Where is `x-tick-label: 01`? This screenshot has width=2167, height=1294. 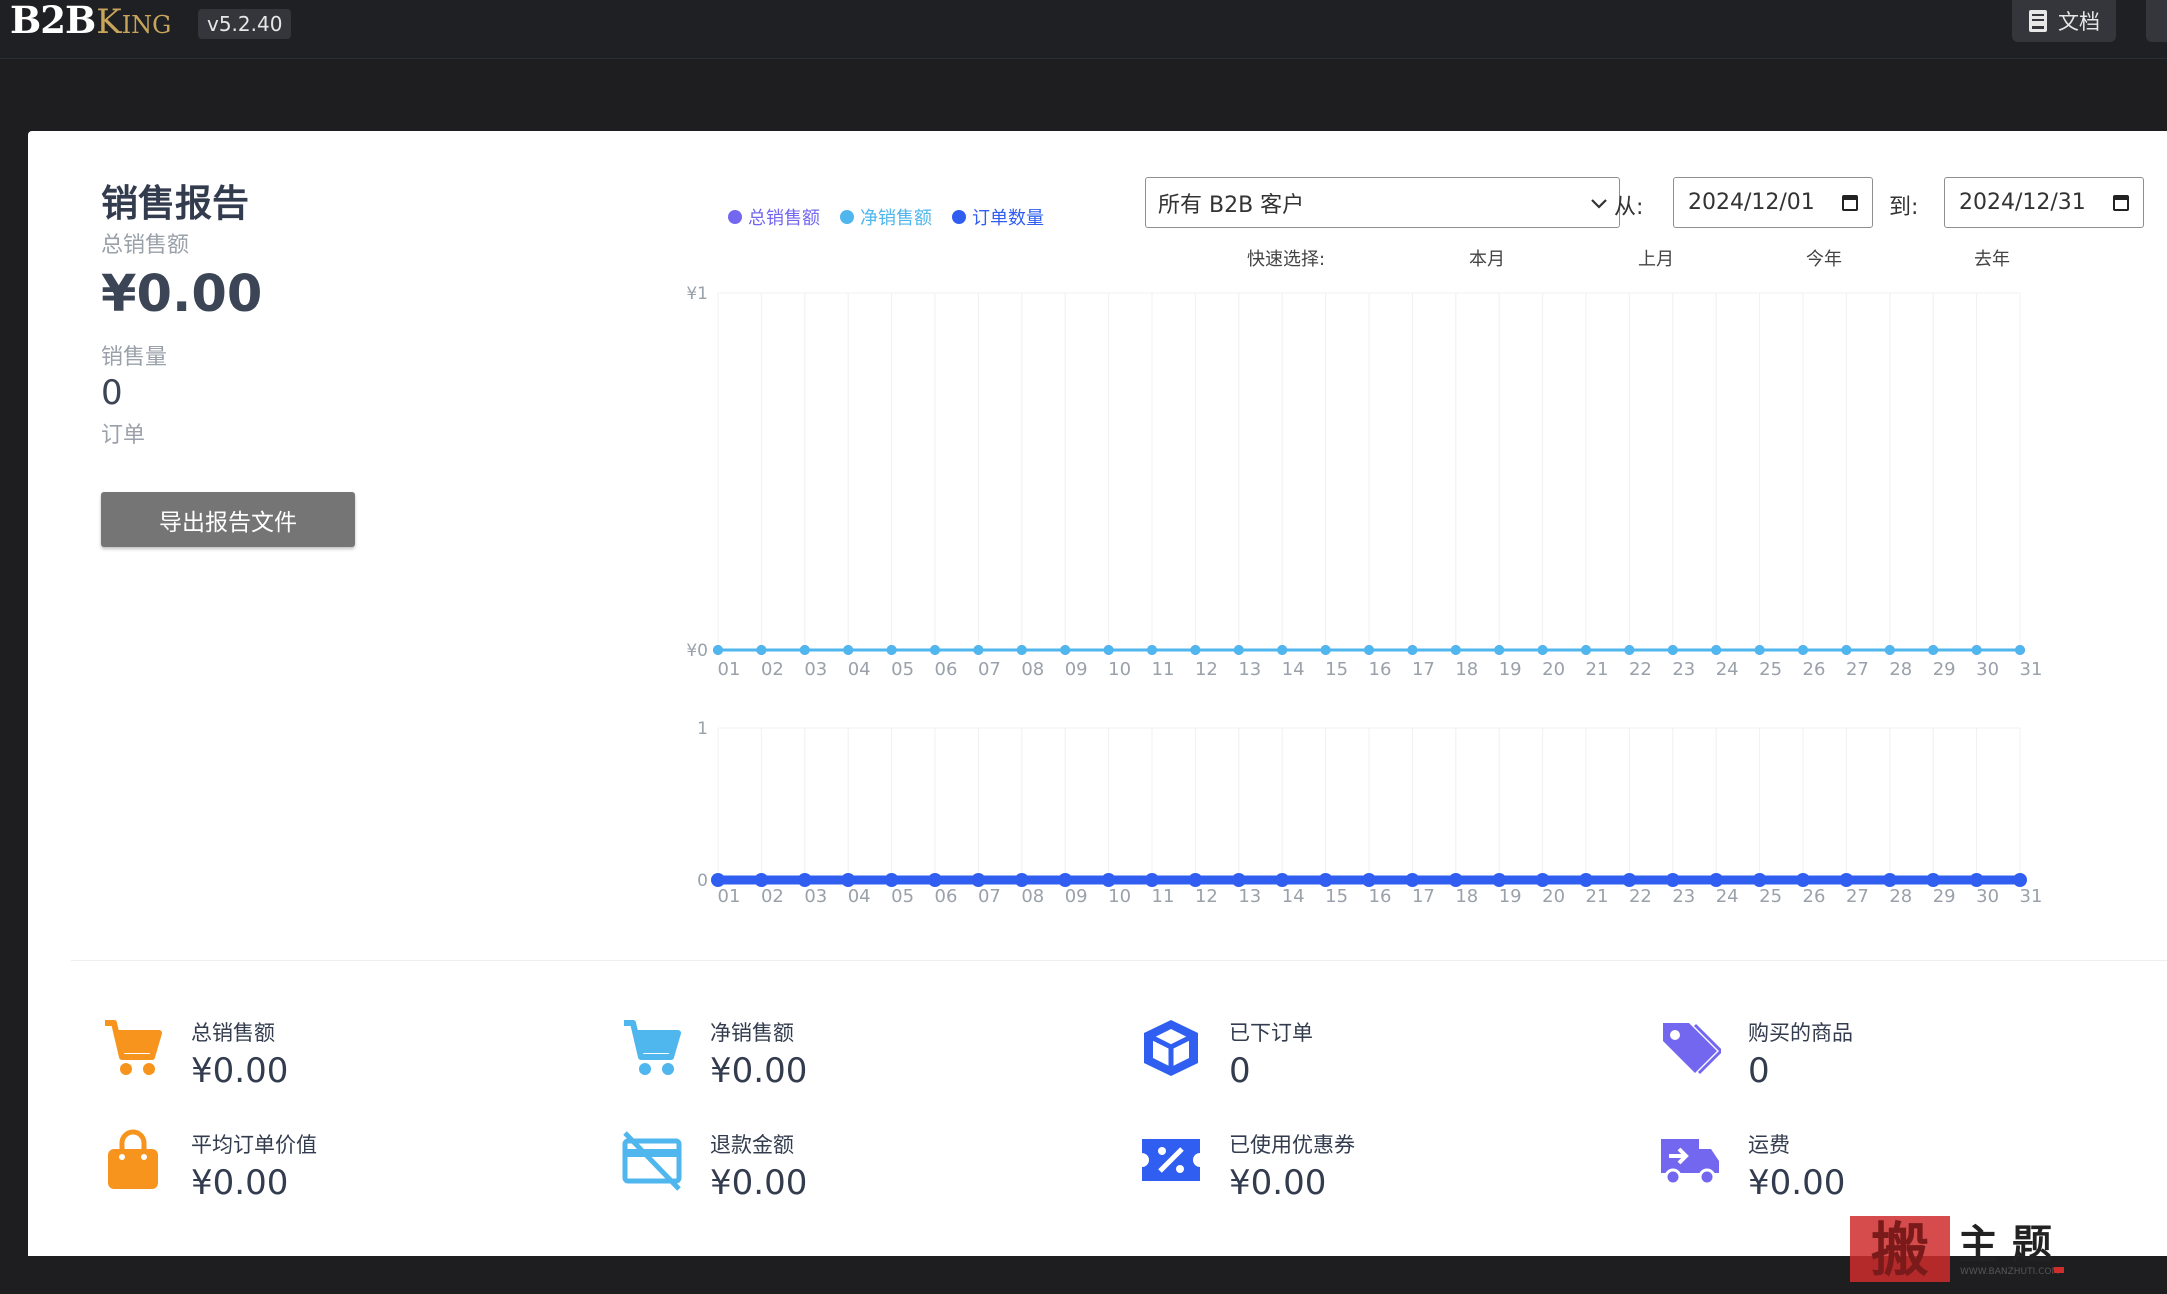
x-tick-label: 01 is located at coordinates (729, 669).